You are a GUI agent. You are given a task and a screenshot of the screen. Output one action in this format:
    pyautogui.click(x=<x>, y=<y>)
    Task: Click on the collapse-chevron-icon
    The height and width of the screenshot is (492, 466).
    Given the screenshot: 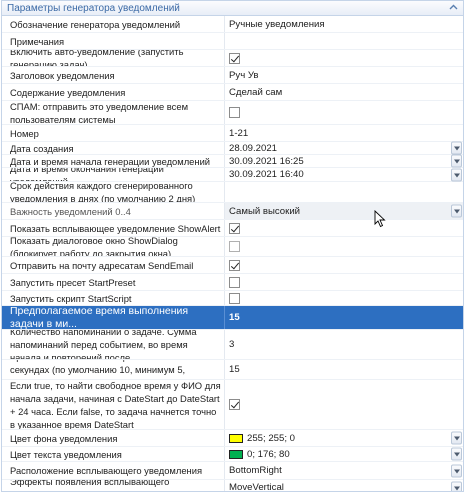 What is the action you would take?
    pyautogui.click(x=453, y=7)
    